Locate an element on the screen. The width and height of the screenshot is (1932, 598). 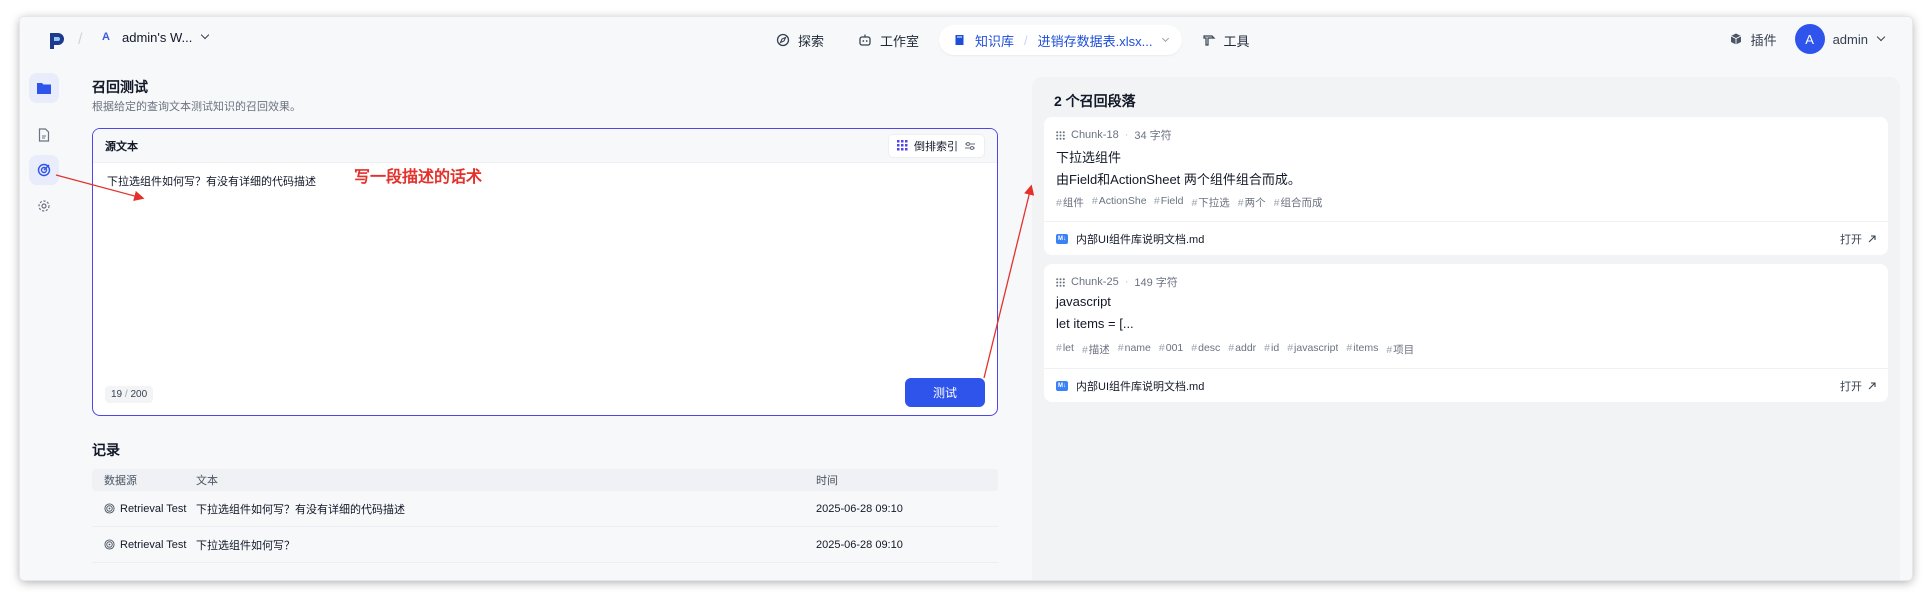
chunk-id: Chunk-25 is located at coordinates (1095, 282).